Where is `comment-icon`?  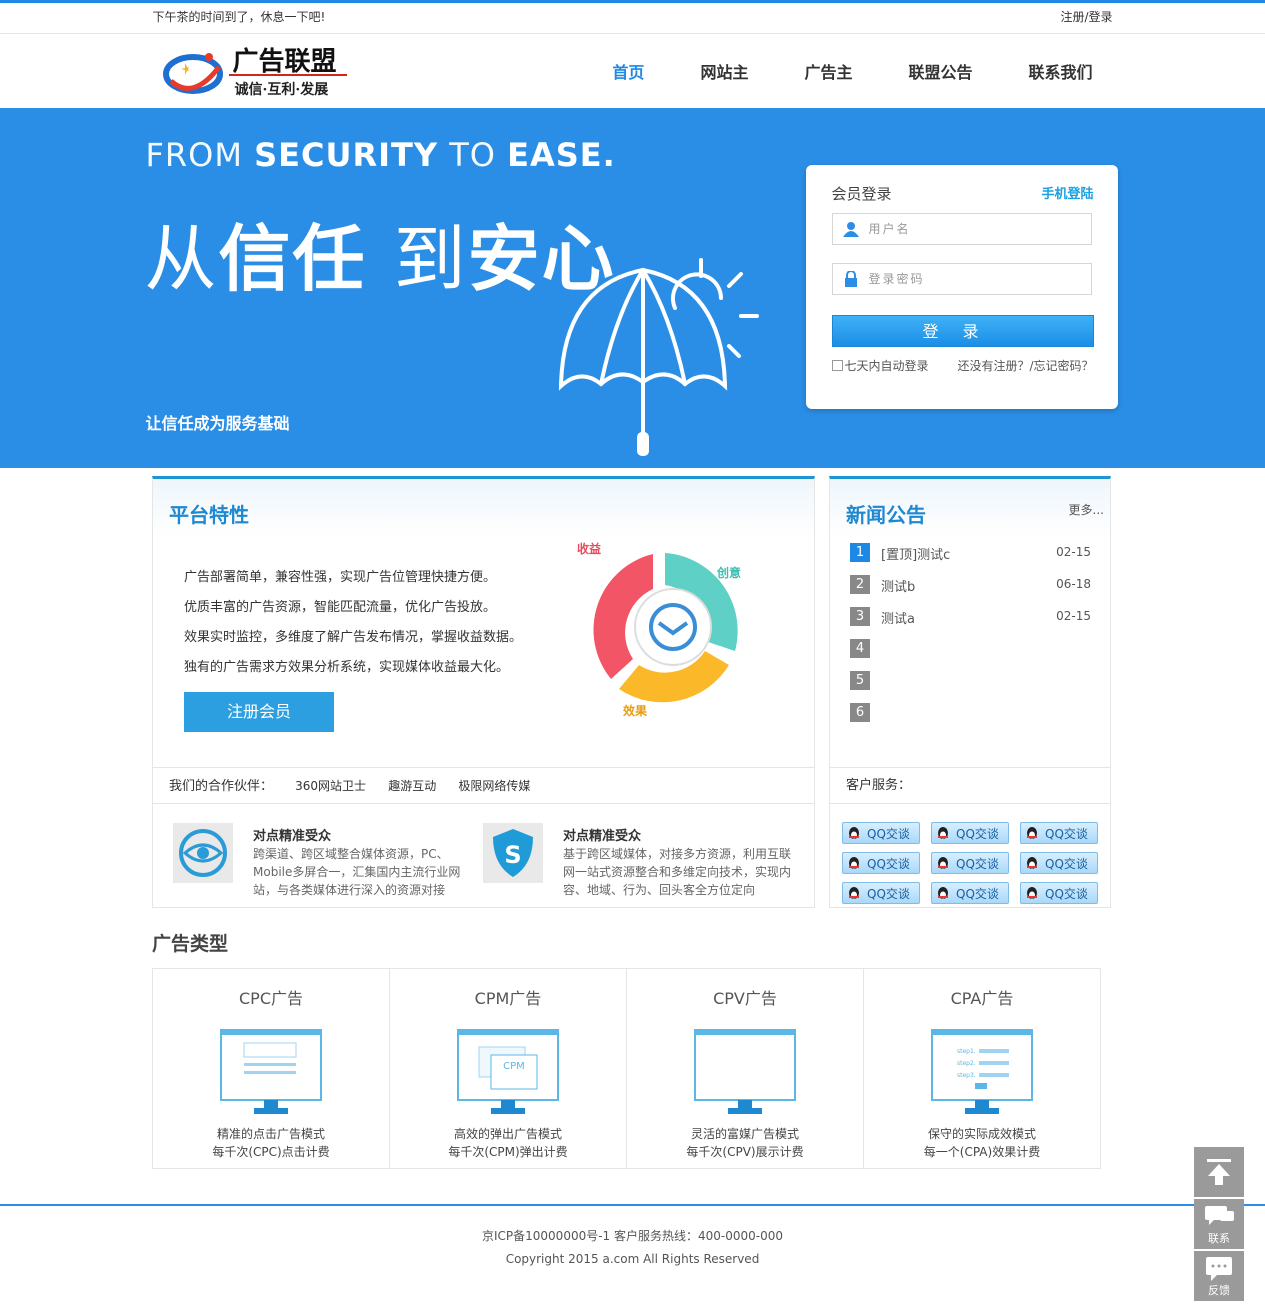 comment-icon is located at coordinates (1219, 1269).